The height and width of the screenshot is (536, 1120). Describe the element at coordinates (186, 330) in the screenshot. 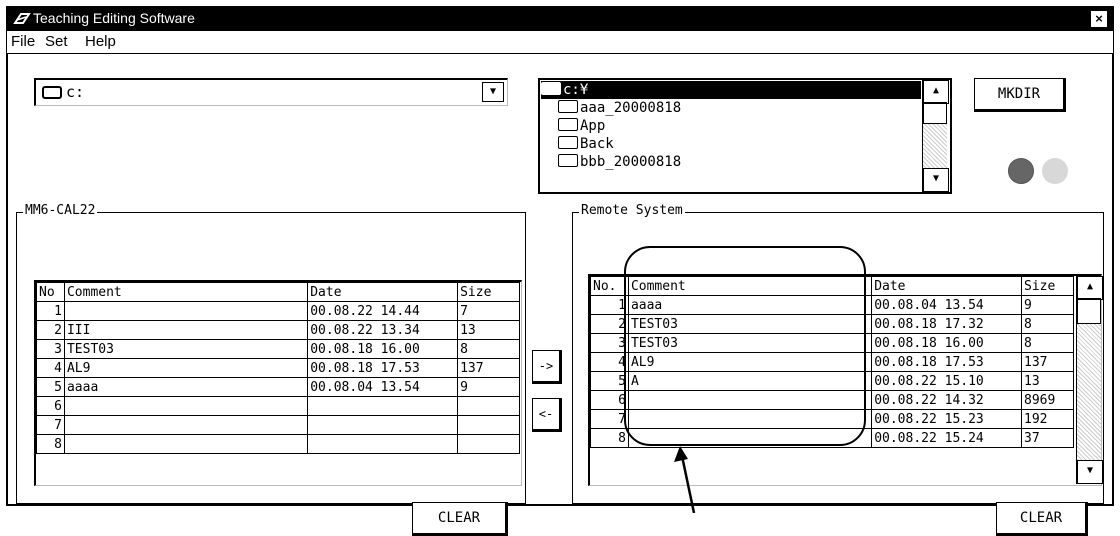

I see `cell-comment: III` at that location.